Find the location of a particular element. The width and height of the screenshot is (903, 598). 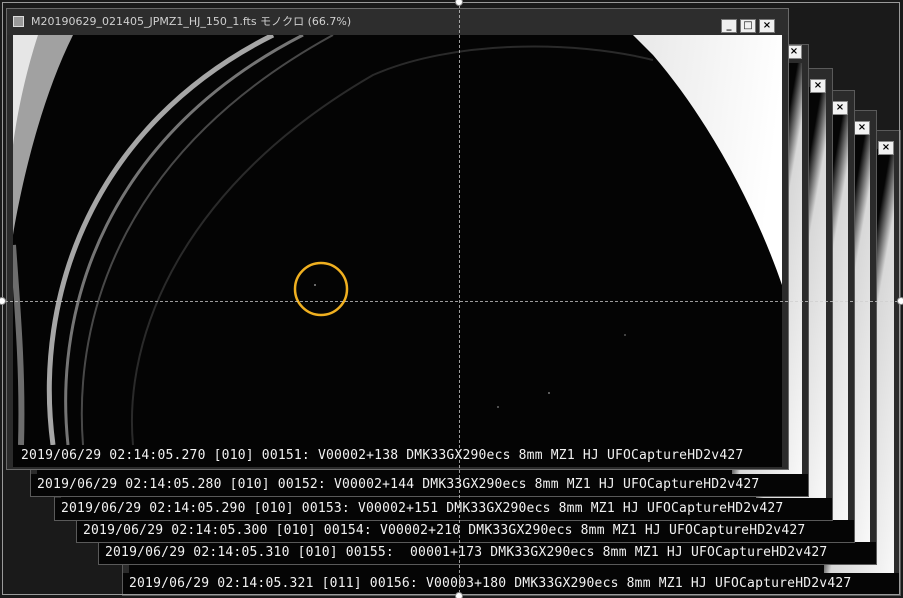

close-button: × is located at coordinates (767, 26).